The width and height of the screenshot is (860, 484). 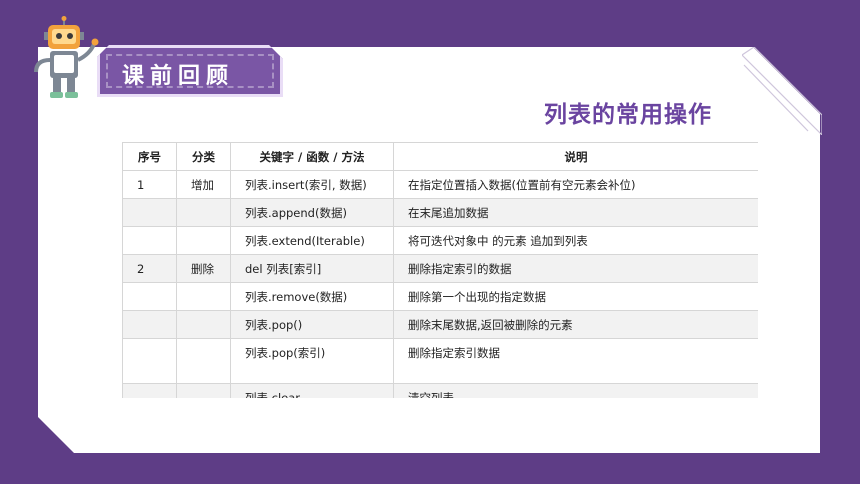 What do you see at coordinates (312, 156) in the screenshot?
I see `header-keyword: 关键字 / 函数 / 方法` at bounding box center [312, 156].